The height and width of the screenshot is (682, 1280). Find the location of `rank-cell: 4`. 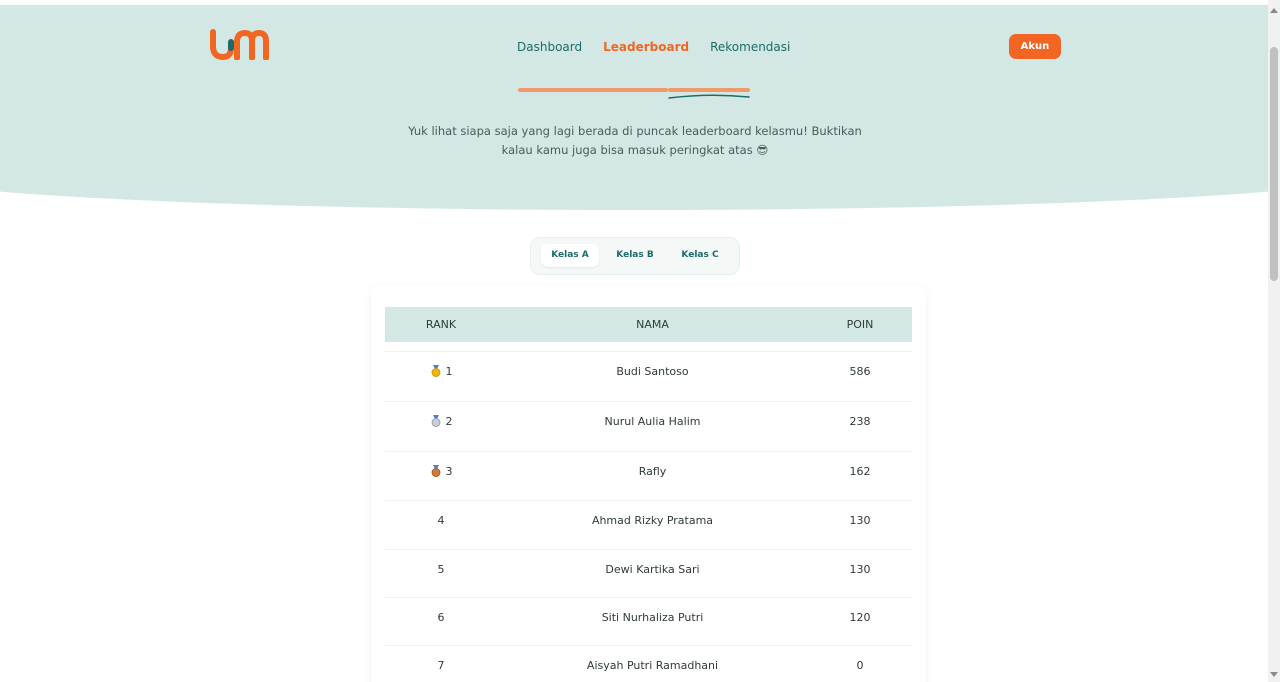

rank-cell: 4 is located at coordinates (441, 520).